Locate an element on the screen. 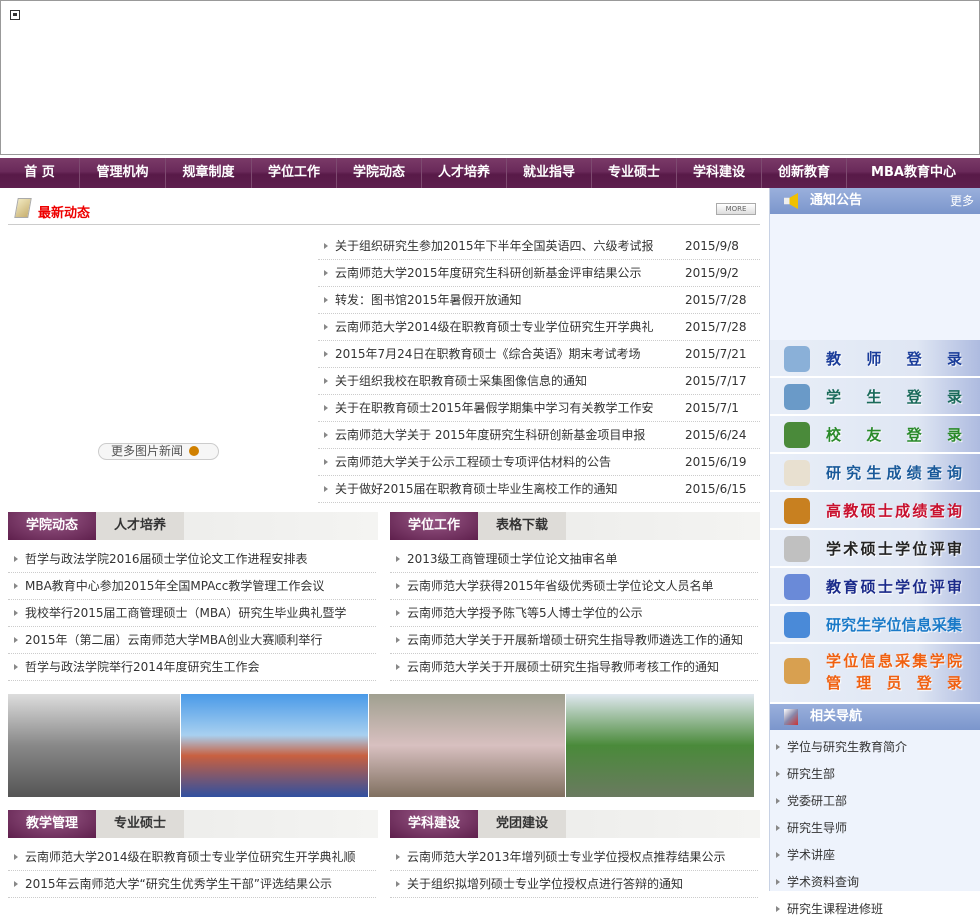  login-button-8: 研究生学位信息采集 is located at coordinates (875, 625).